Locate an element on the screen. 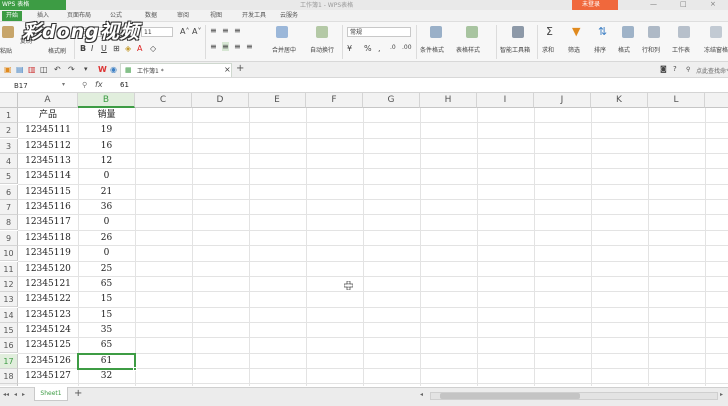 The image size is (728, 406). smart-toolbox-button: 智能工具箱 is located at coordinates (515, 49).